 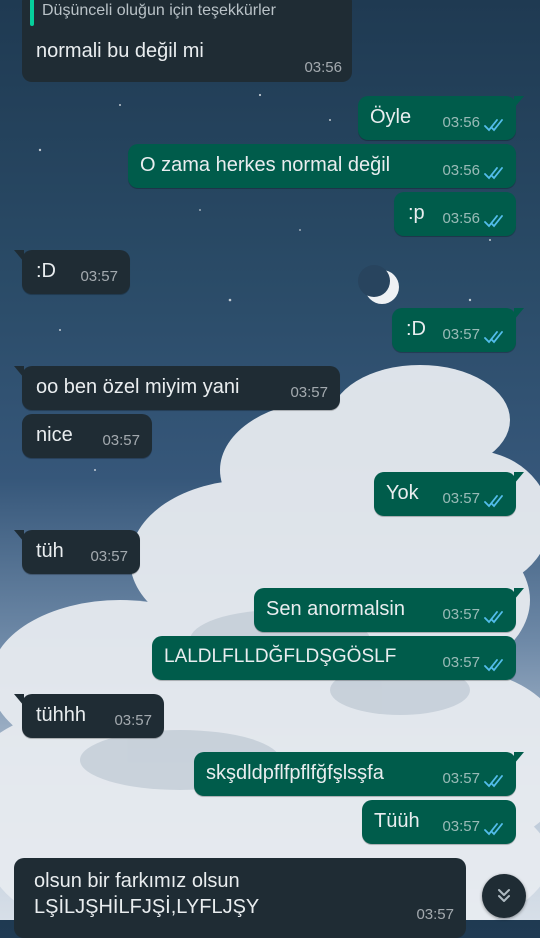 I want to click on message-bubble-outgoing: :D 03:57, so click(x=458, y=330).